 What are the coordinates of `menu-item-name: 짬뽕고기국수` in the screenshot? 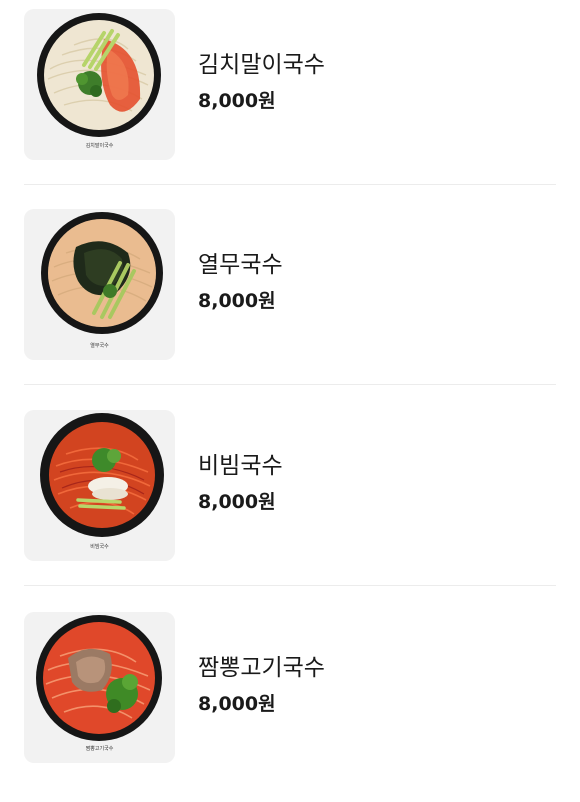 It's located at (261, 668).